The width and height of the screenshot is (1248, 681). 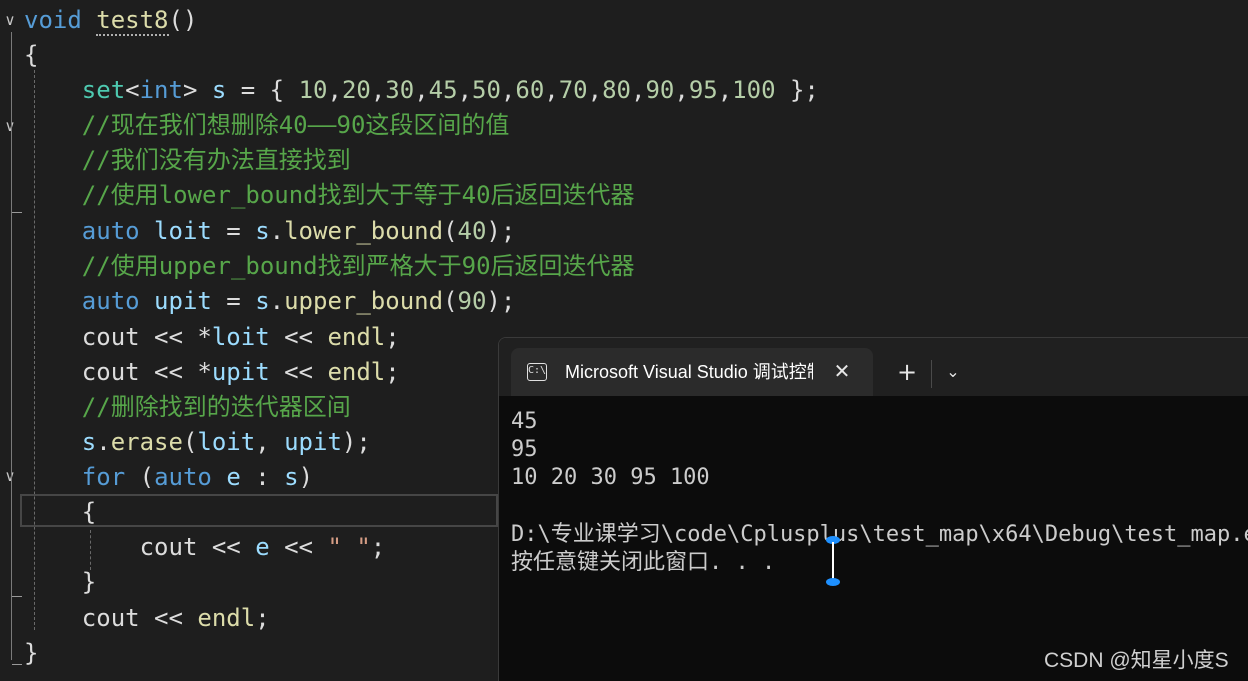 I want to click on code-token: erase, so click(x=146, y=442).